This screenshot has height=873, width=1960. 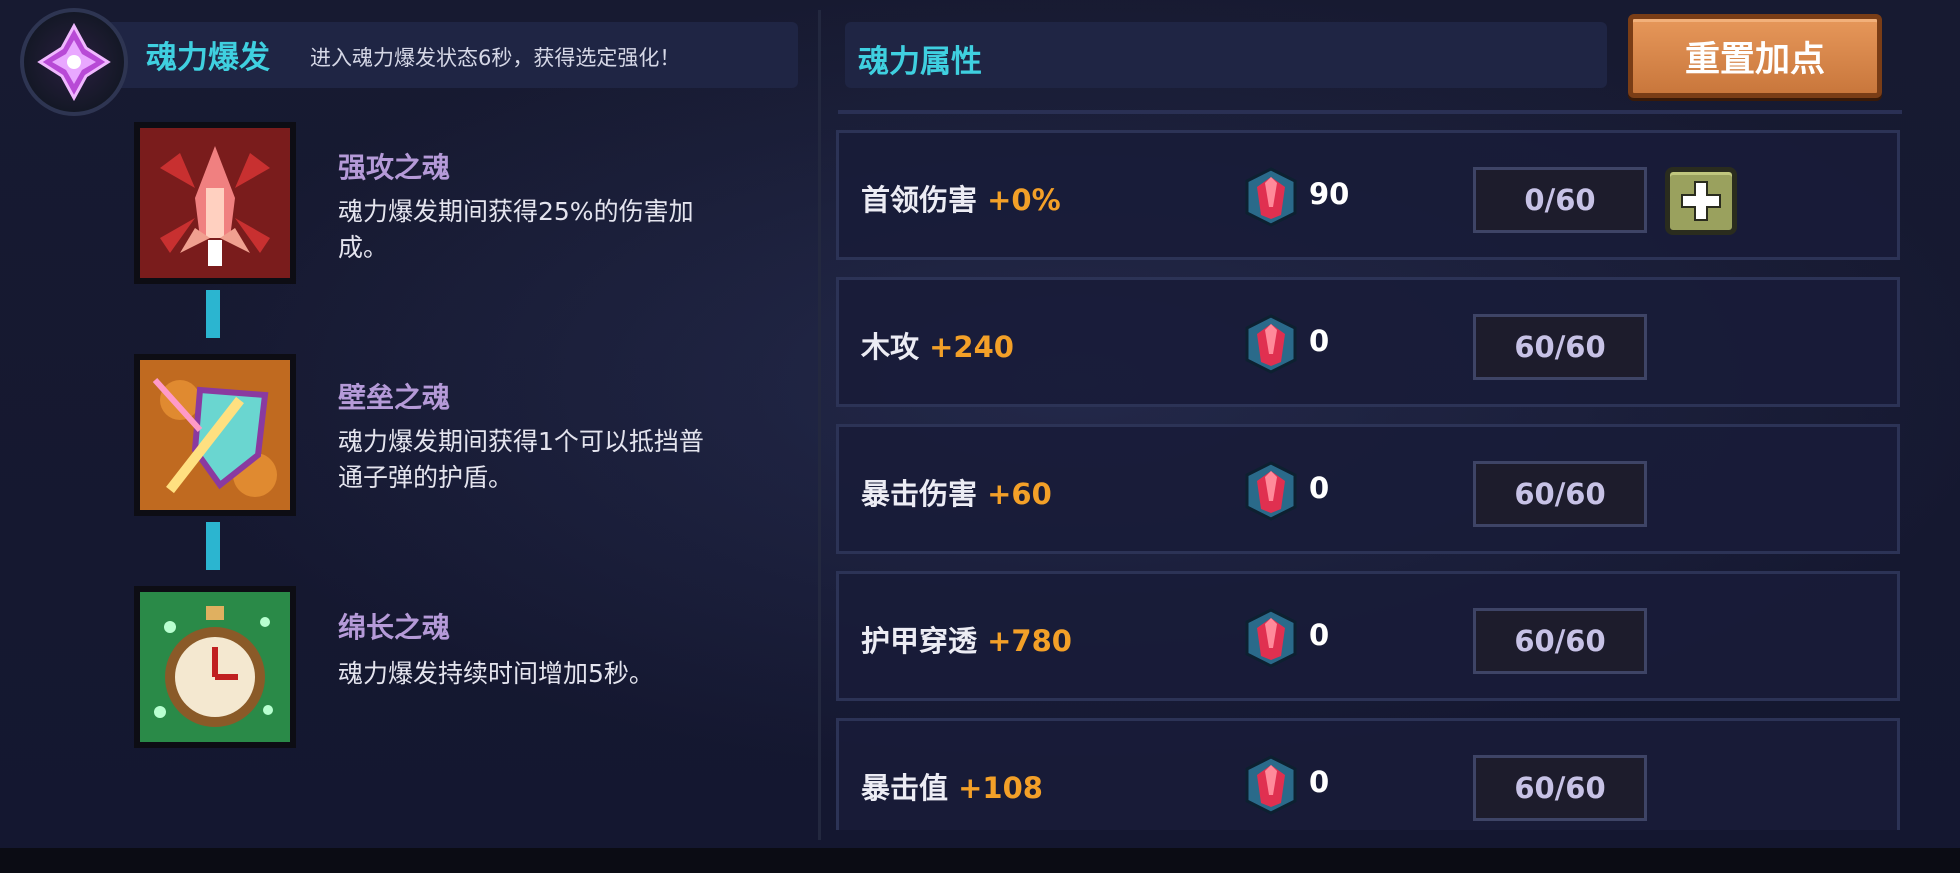 What do you see at coordinates (496, 673) in the screenshot?
I see `skill-description-line: 魂力爆发持续时间增加5秒。` at bounding box center [496, 673].